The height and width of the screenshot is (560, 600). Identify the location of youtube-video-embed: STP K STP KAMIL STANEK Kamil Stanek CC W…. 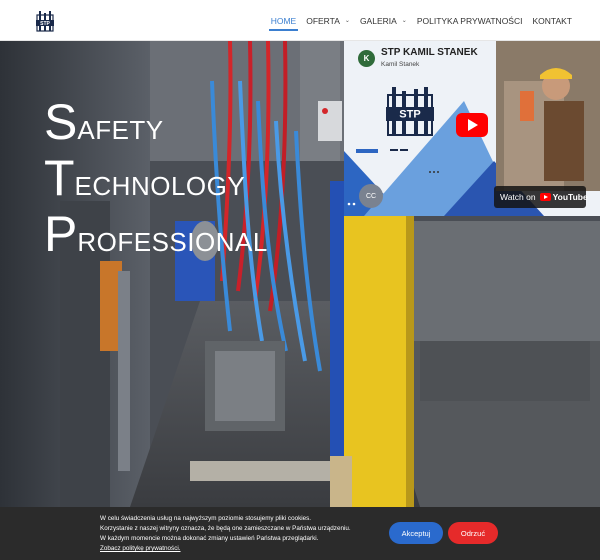
(472, 128).